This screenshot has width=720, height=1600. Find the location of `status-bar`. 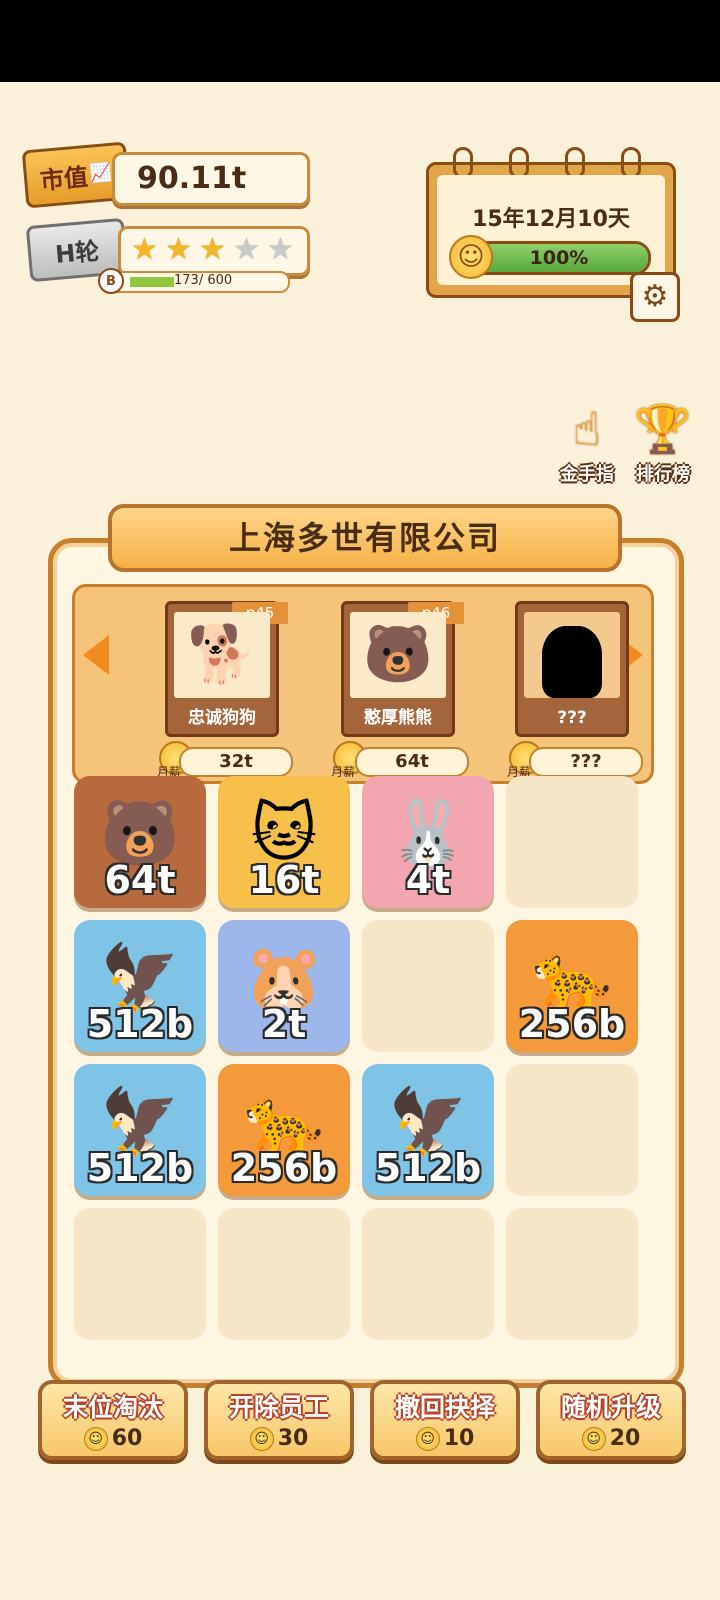

status-bar is located at coordinates (360, 41).